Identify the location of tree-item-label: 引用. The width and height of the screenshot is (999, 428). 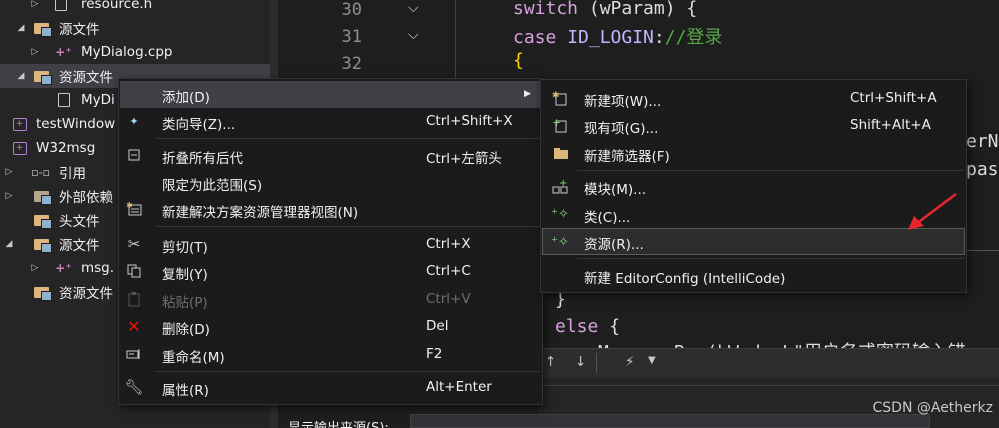
(72, 174).